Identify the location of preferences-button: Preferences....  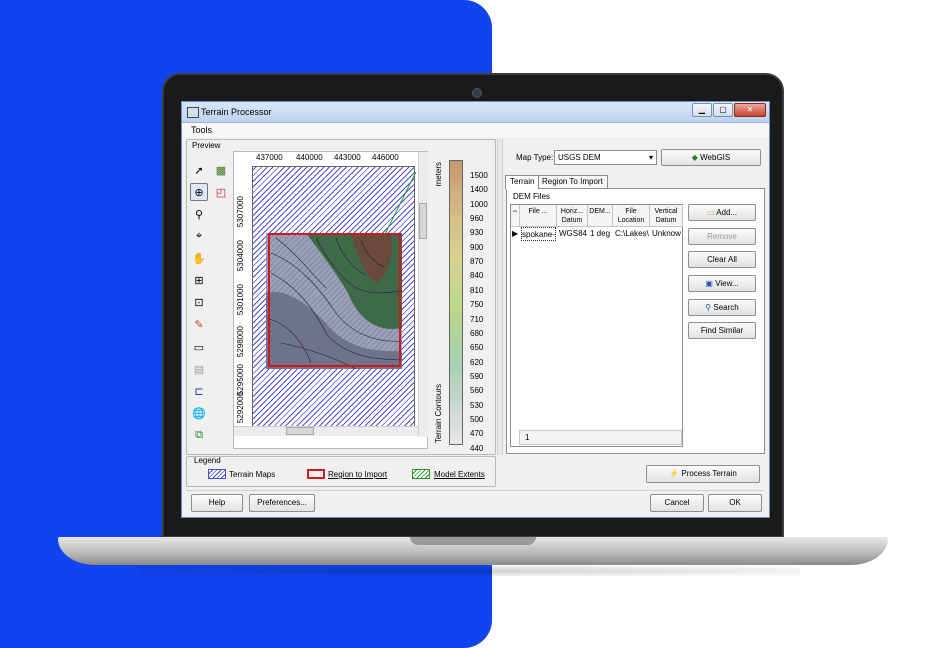
(282, 503).